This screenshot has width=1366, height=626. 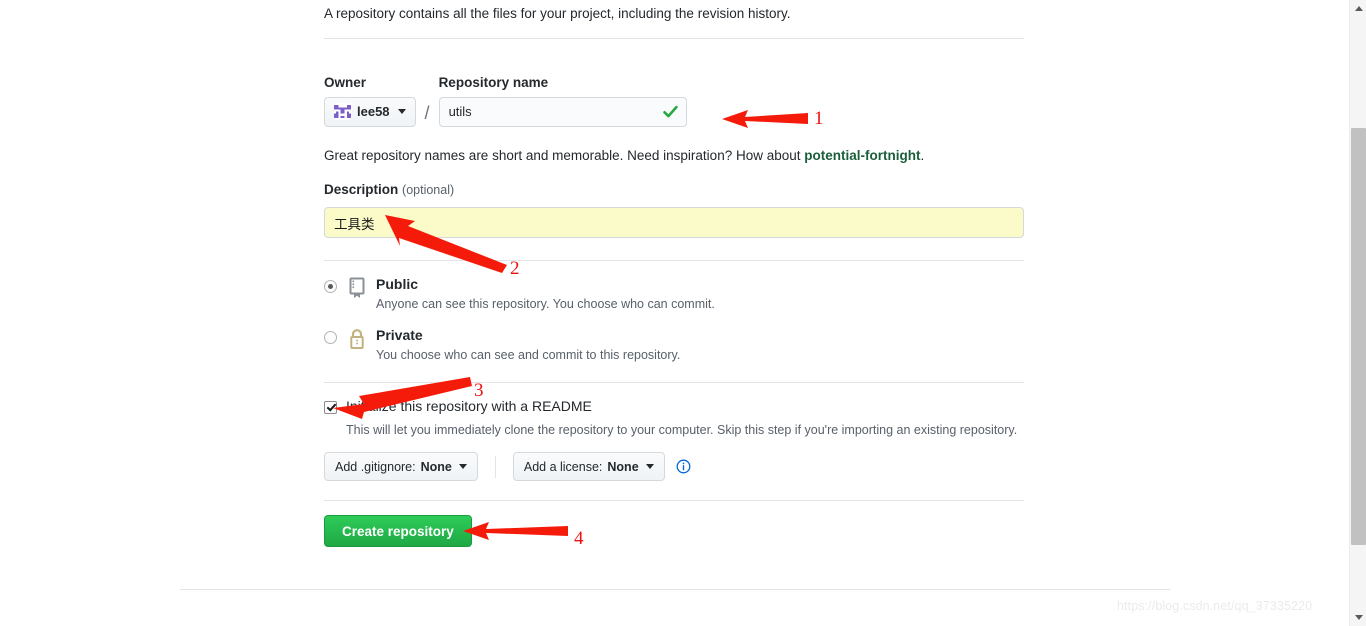 What do you see at coordinates (674, 260) in the screenshot?
I see `divider-description` at bounding box center [674, 260].